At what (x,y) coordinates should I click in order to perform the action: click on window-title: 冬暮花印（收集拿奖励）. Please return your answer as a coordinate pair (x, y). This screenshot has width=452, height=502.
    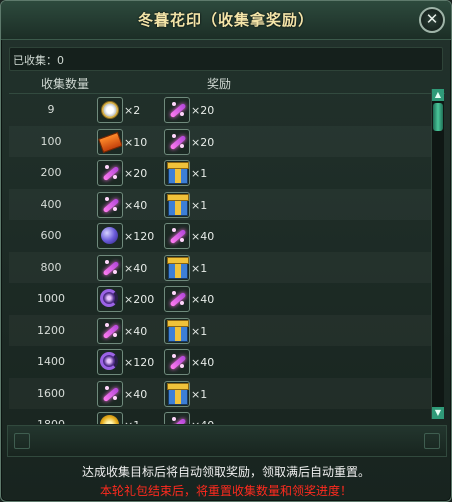
    Looking at the image, I should click on (225, 20).